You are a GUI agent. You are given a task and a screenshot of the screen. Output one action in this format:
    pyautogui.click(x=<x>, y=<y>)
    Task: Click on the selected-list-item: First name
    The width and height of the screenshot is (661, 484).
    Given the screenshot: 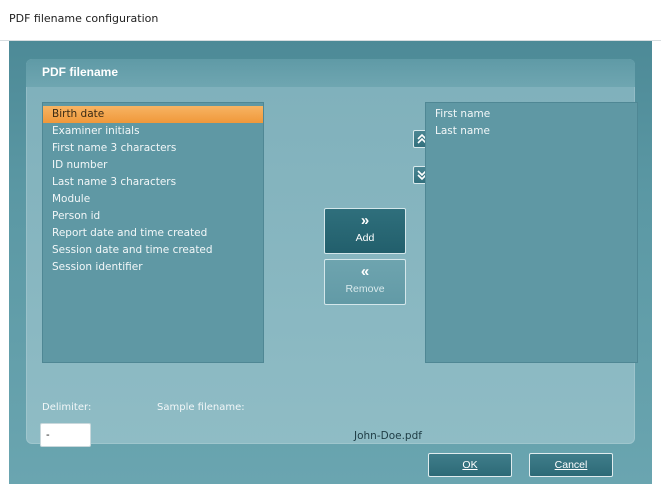 What is the action you would take?
    pyautogui.click(x=531, y=114)
    